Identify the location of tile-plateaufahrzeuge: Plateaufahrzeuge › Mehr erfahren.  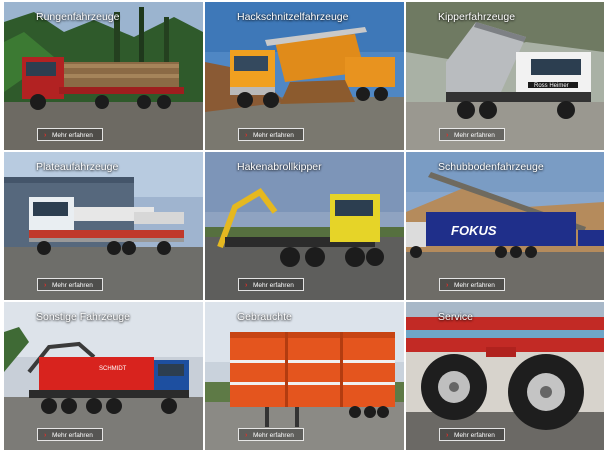
(103, 226).